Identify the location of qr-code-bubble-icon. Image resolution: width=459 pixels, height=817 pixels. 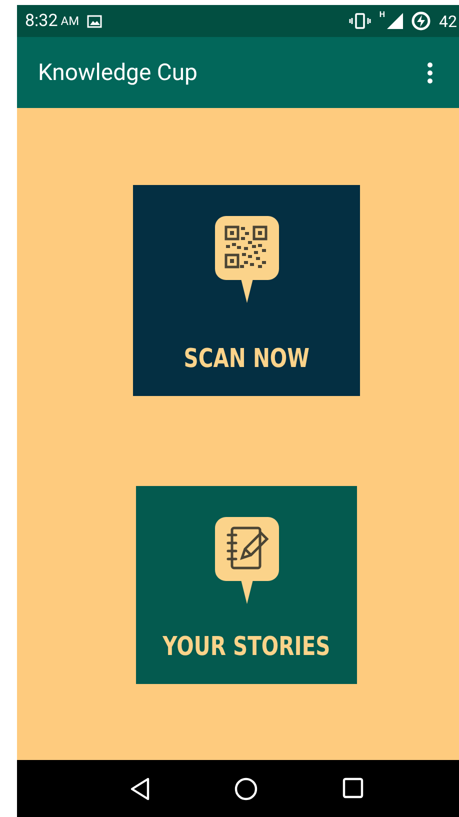
(247, 260).